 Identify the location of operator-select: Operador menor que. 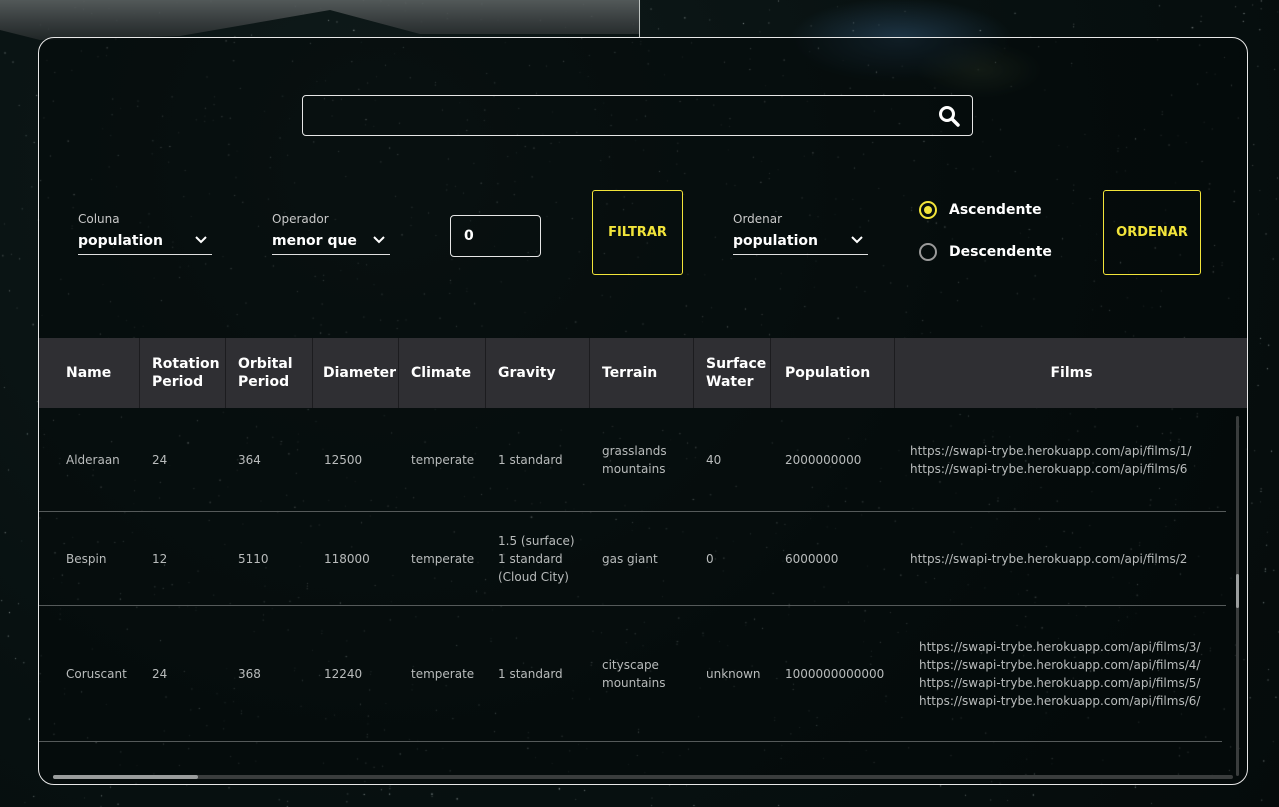
(331, 233).